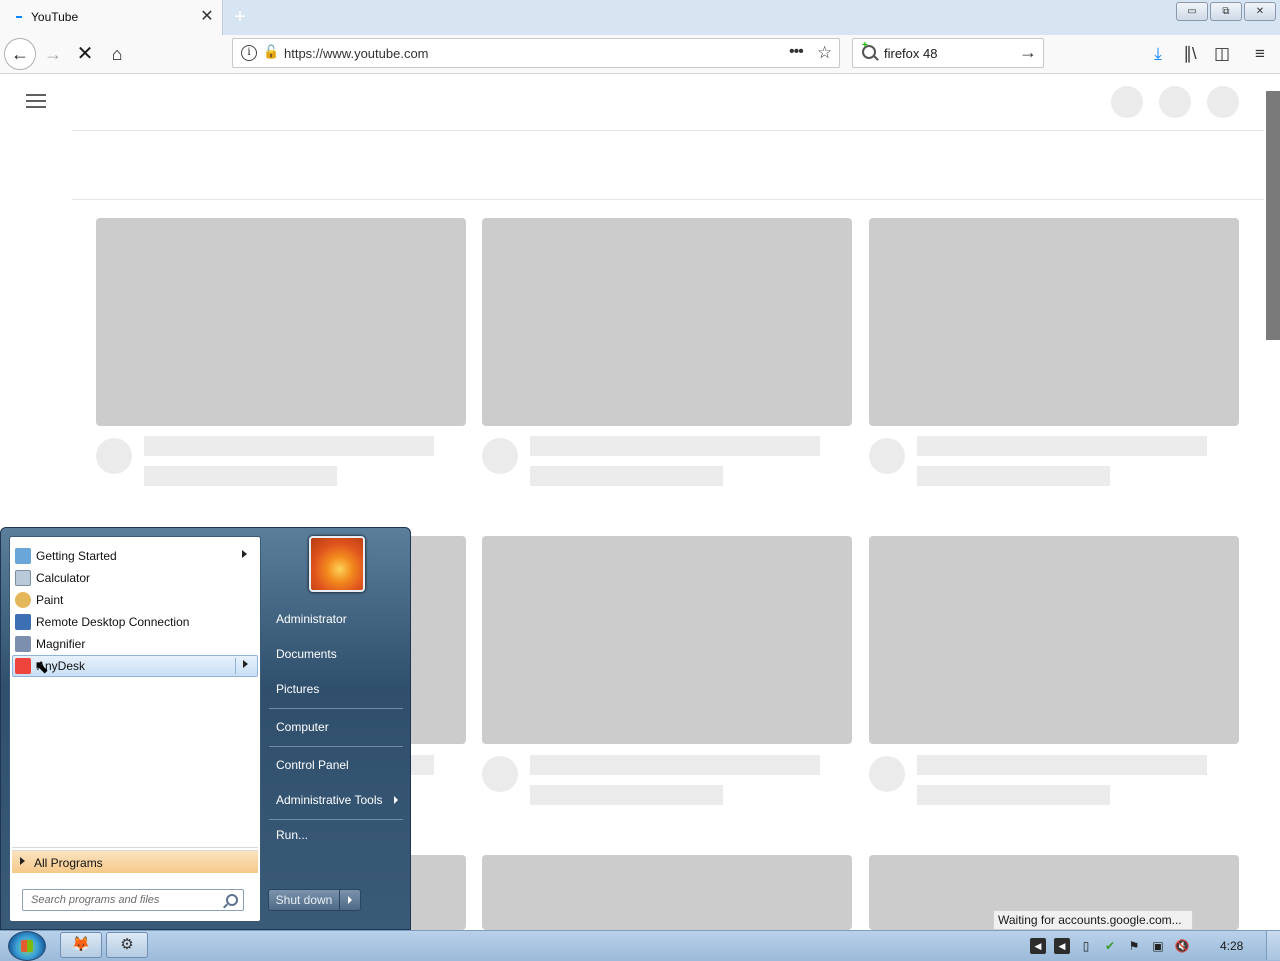  Describe the element at coordinates (1231, 946) in the screenshot. I see `taskbar-clock: 4:28` at that location.